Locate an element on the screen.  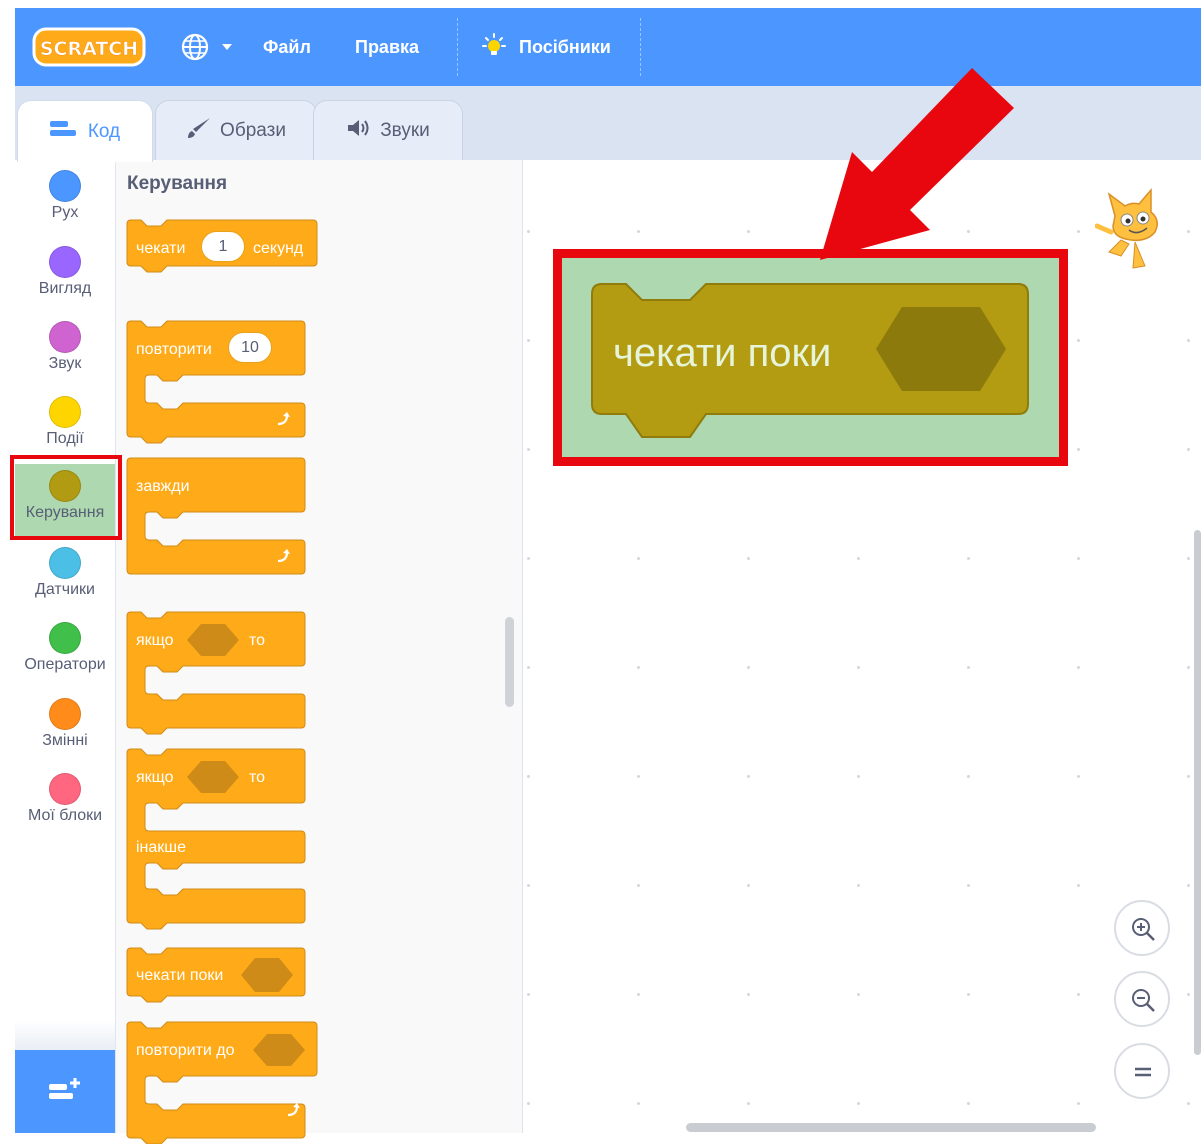
block-text: якщо is located at coordinates (155, 777).